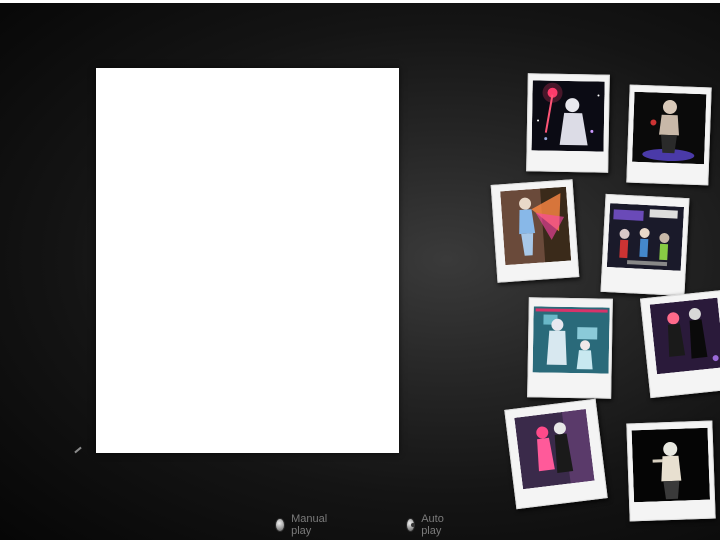  Describe the element at coordinates (554, 449) in the screenshot. I see `couple-pink-icon` at that location.